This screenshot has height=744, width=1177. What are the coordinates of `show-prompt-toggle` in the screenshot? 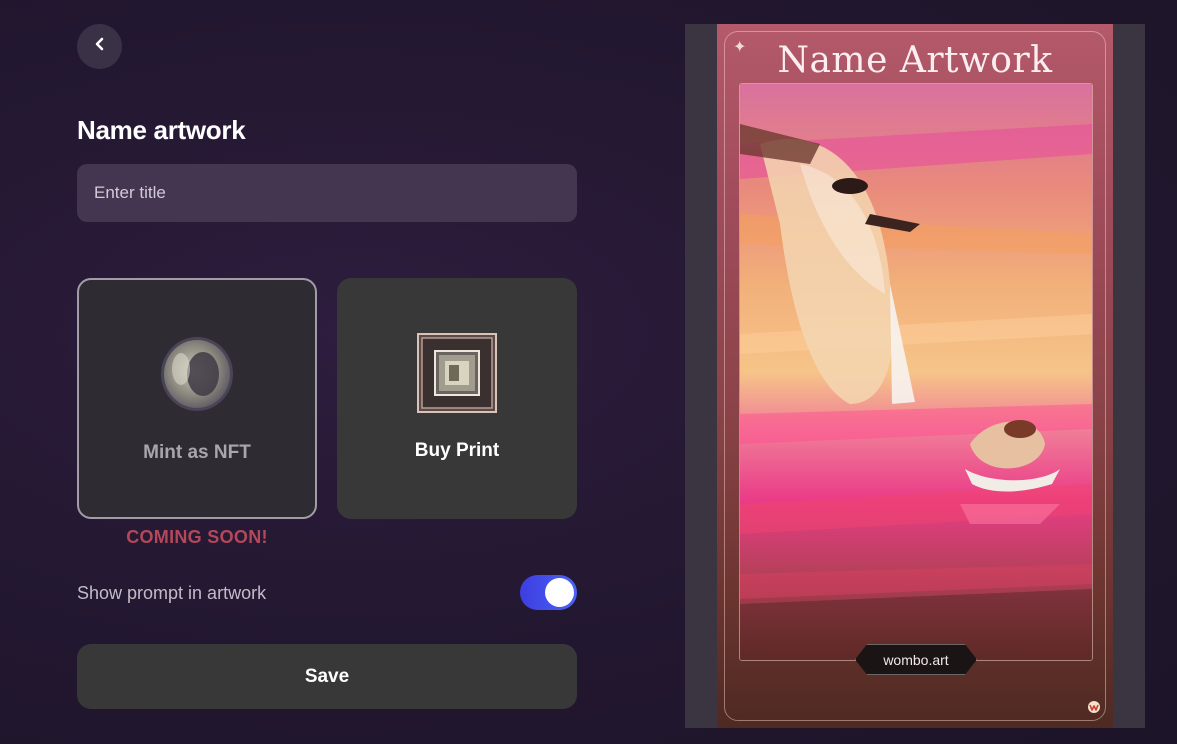 It's located at (548, 592).